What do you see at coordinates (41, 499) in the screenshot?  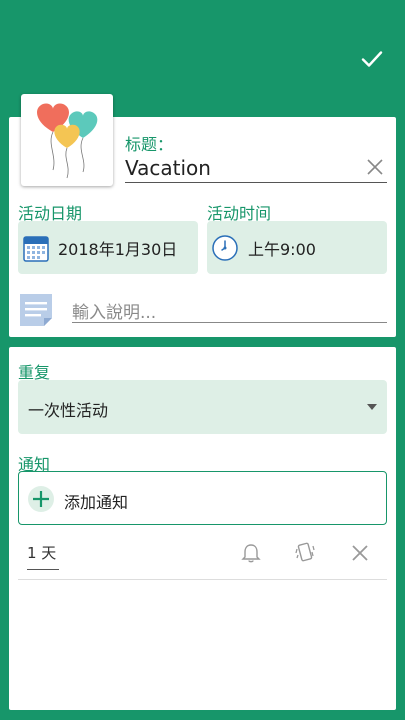 I see `plus-icon` at bounding box center [41, 499].